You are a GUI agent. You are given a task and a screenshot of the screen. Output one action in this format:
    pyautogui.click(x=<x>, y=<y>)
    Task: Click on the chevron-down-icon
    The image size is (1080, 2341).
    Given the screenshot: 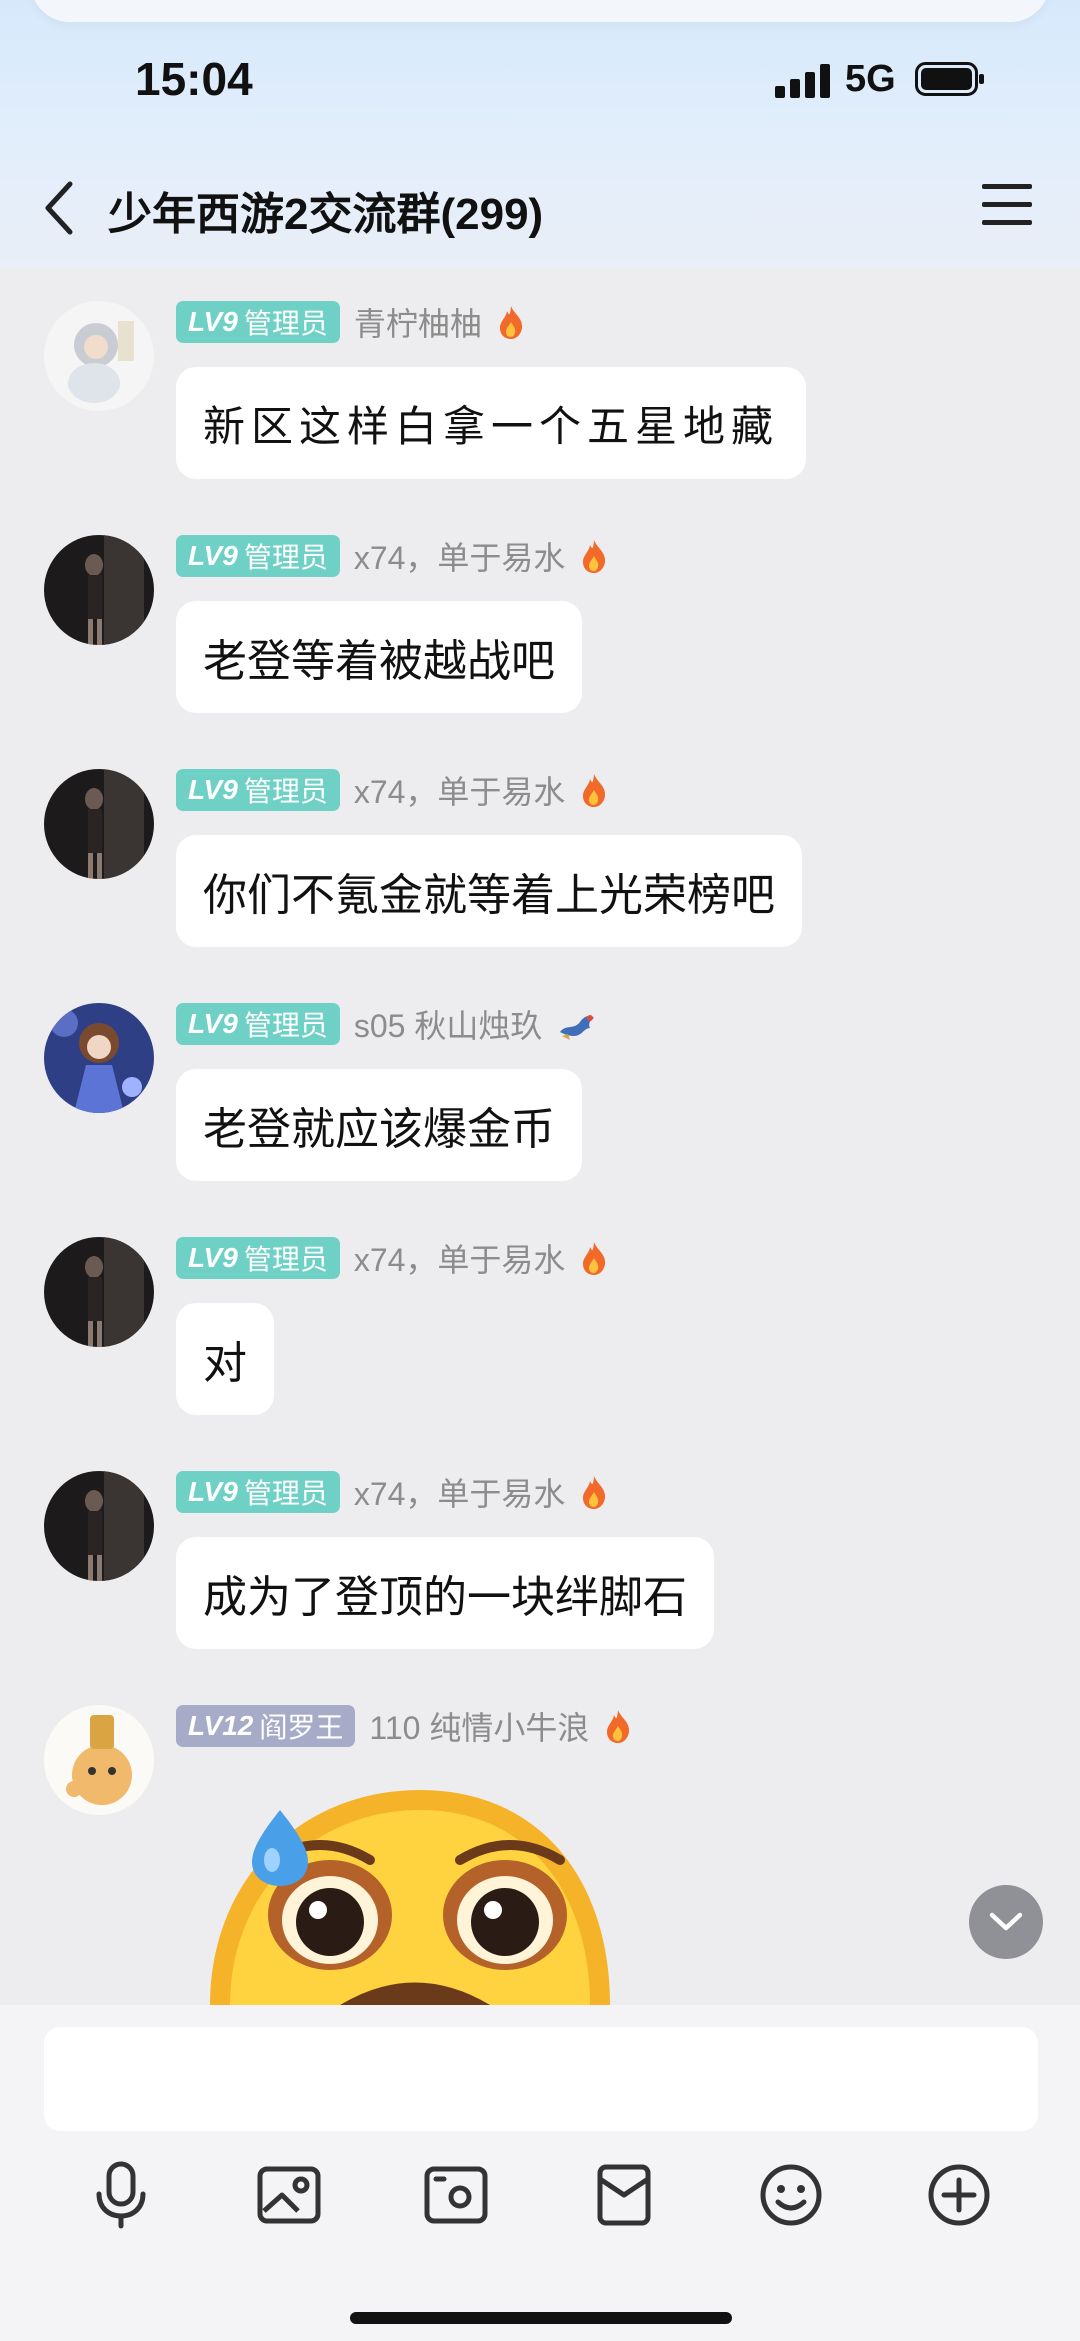 What is the action you would take?
    pyautogui.click(x=1006, y=1921)
    